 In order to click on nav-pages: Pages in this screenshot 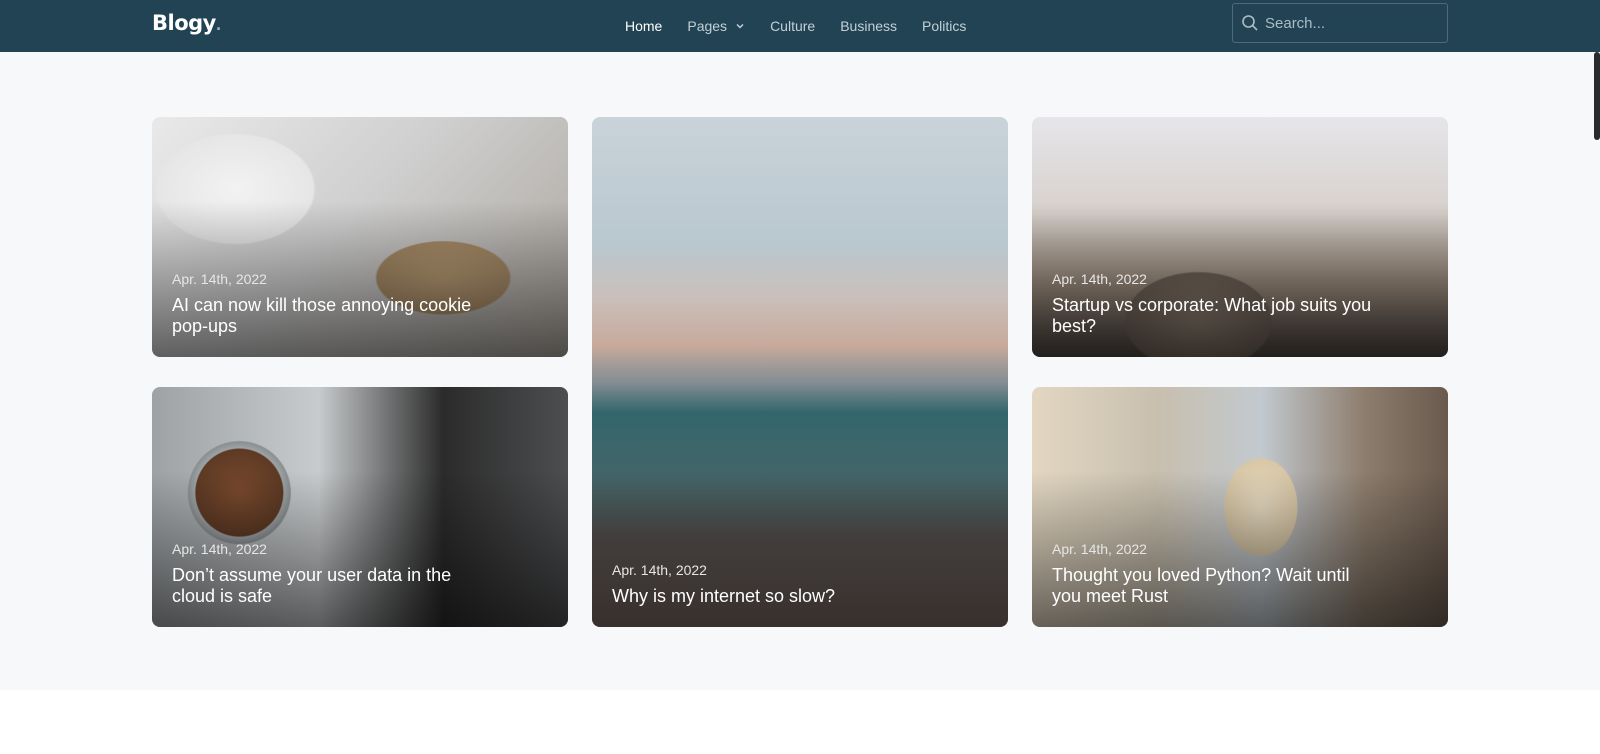, I will do `click(716, 26)`.